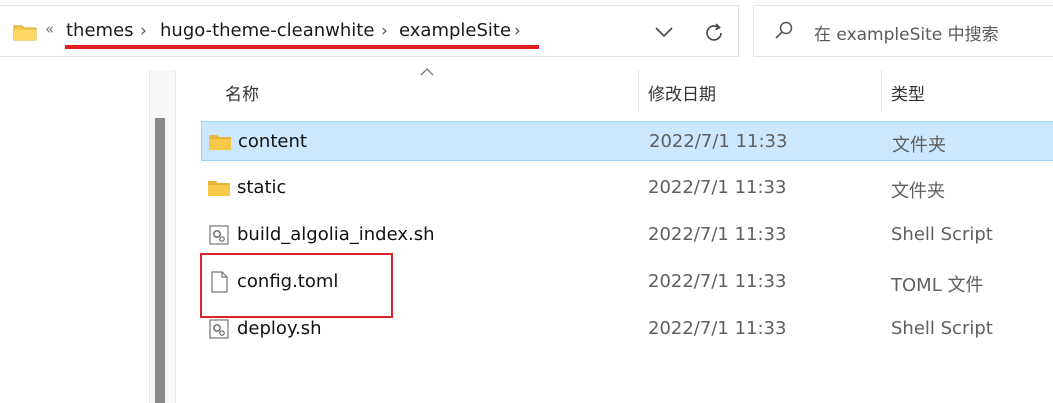 Image resolution: width=1053 pixels, height=403 pixels. I want to click on chevron-down-icon, so click(664, 32).